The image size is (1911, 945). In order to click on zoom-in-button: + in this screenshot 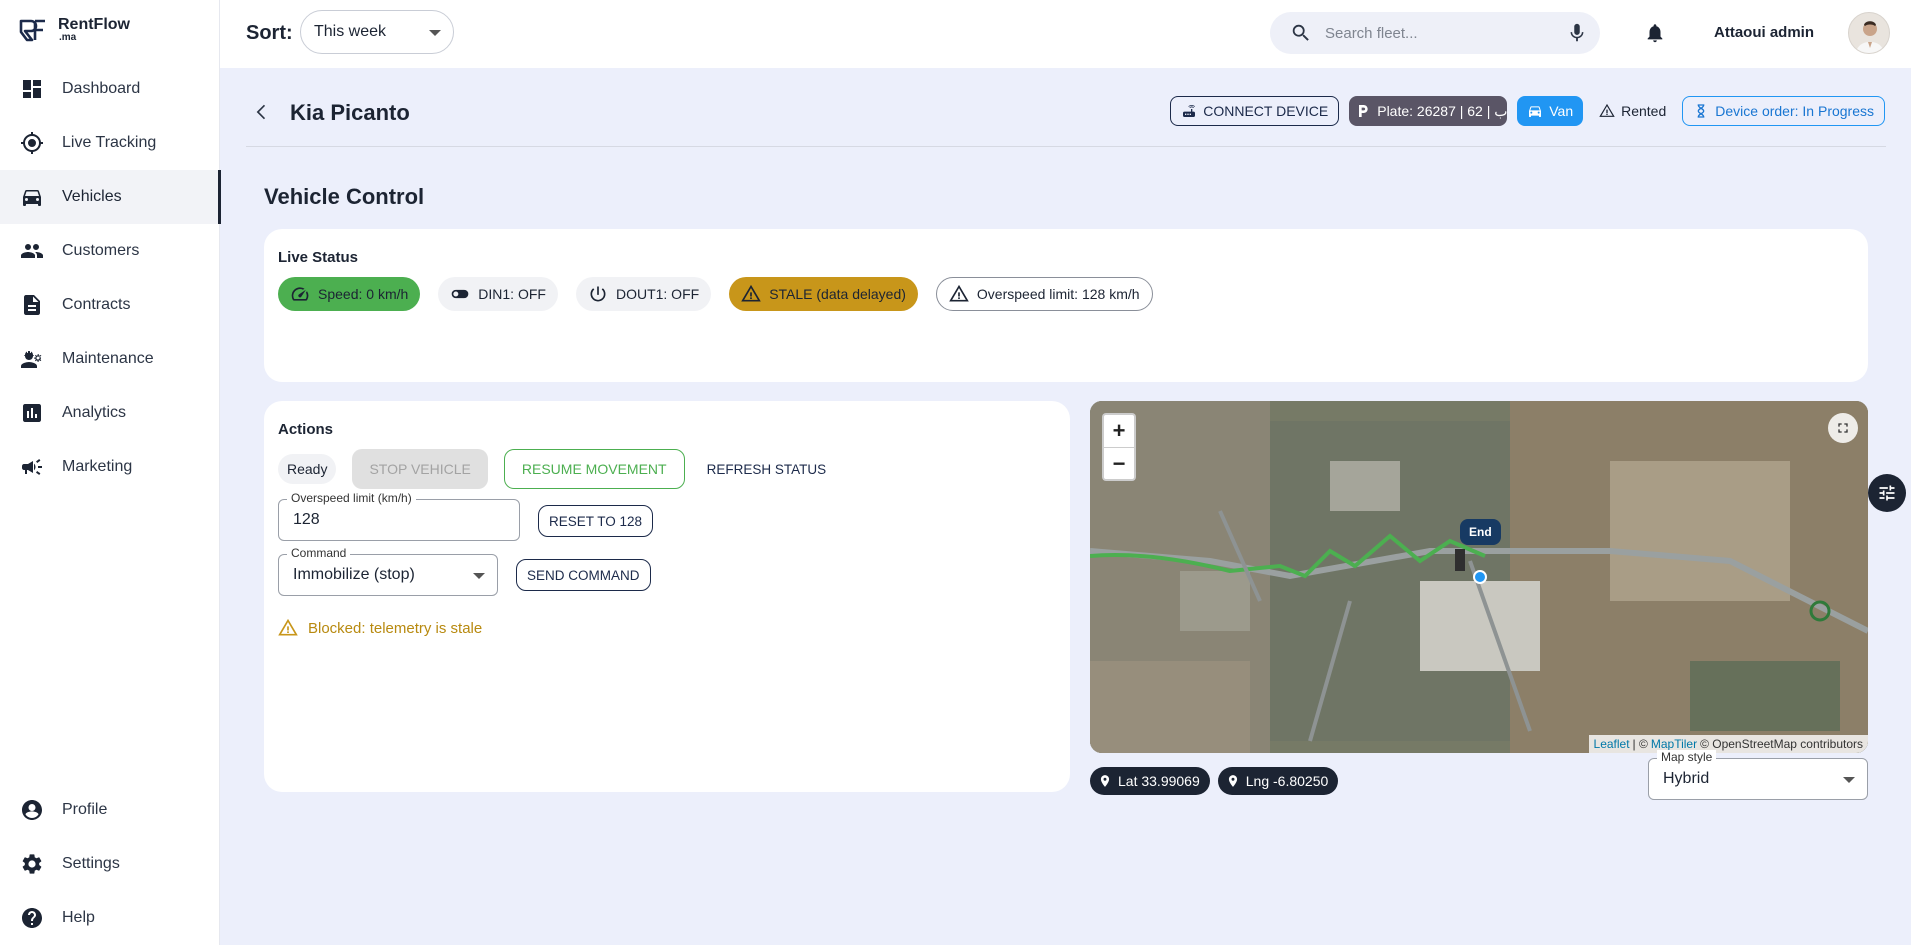, I will do `click(1119, 431)`.